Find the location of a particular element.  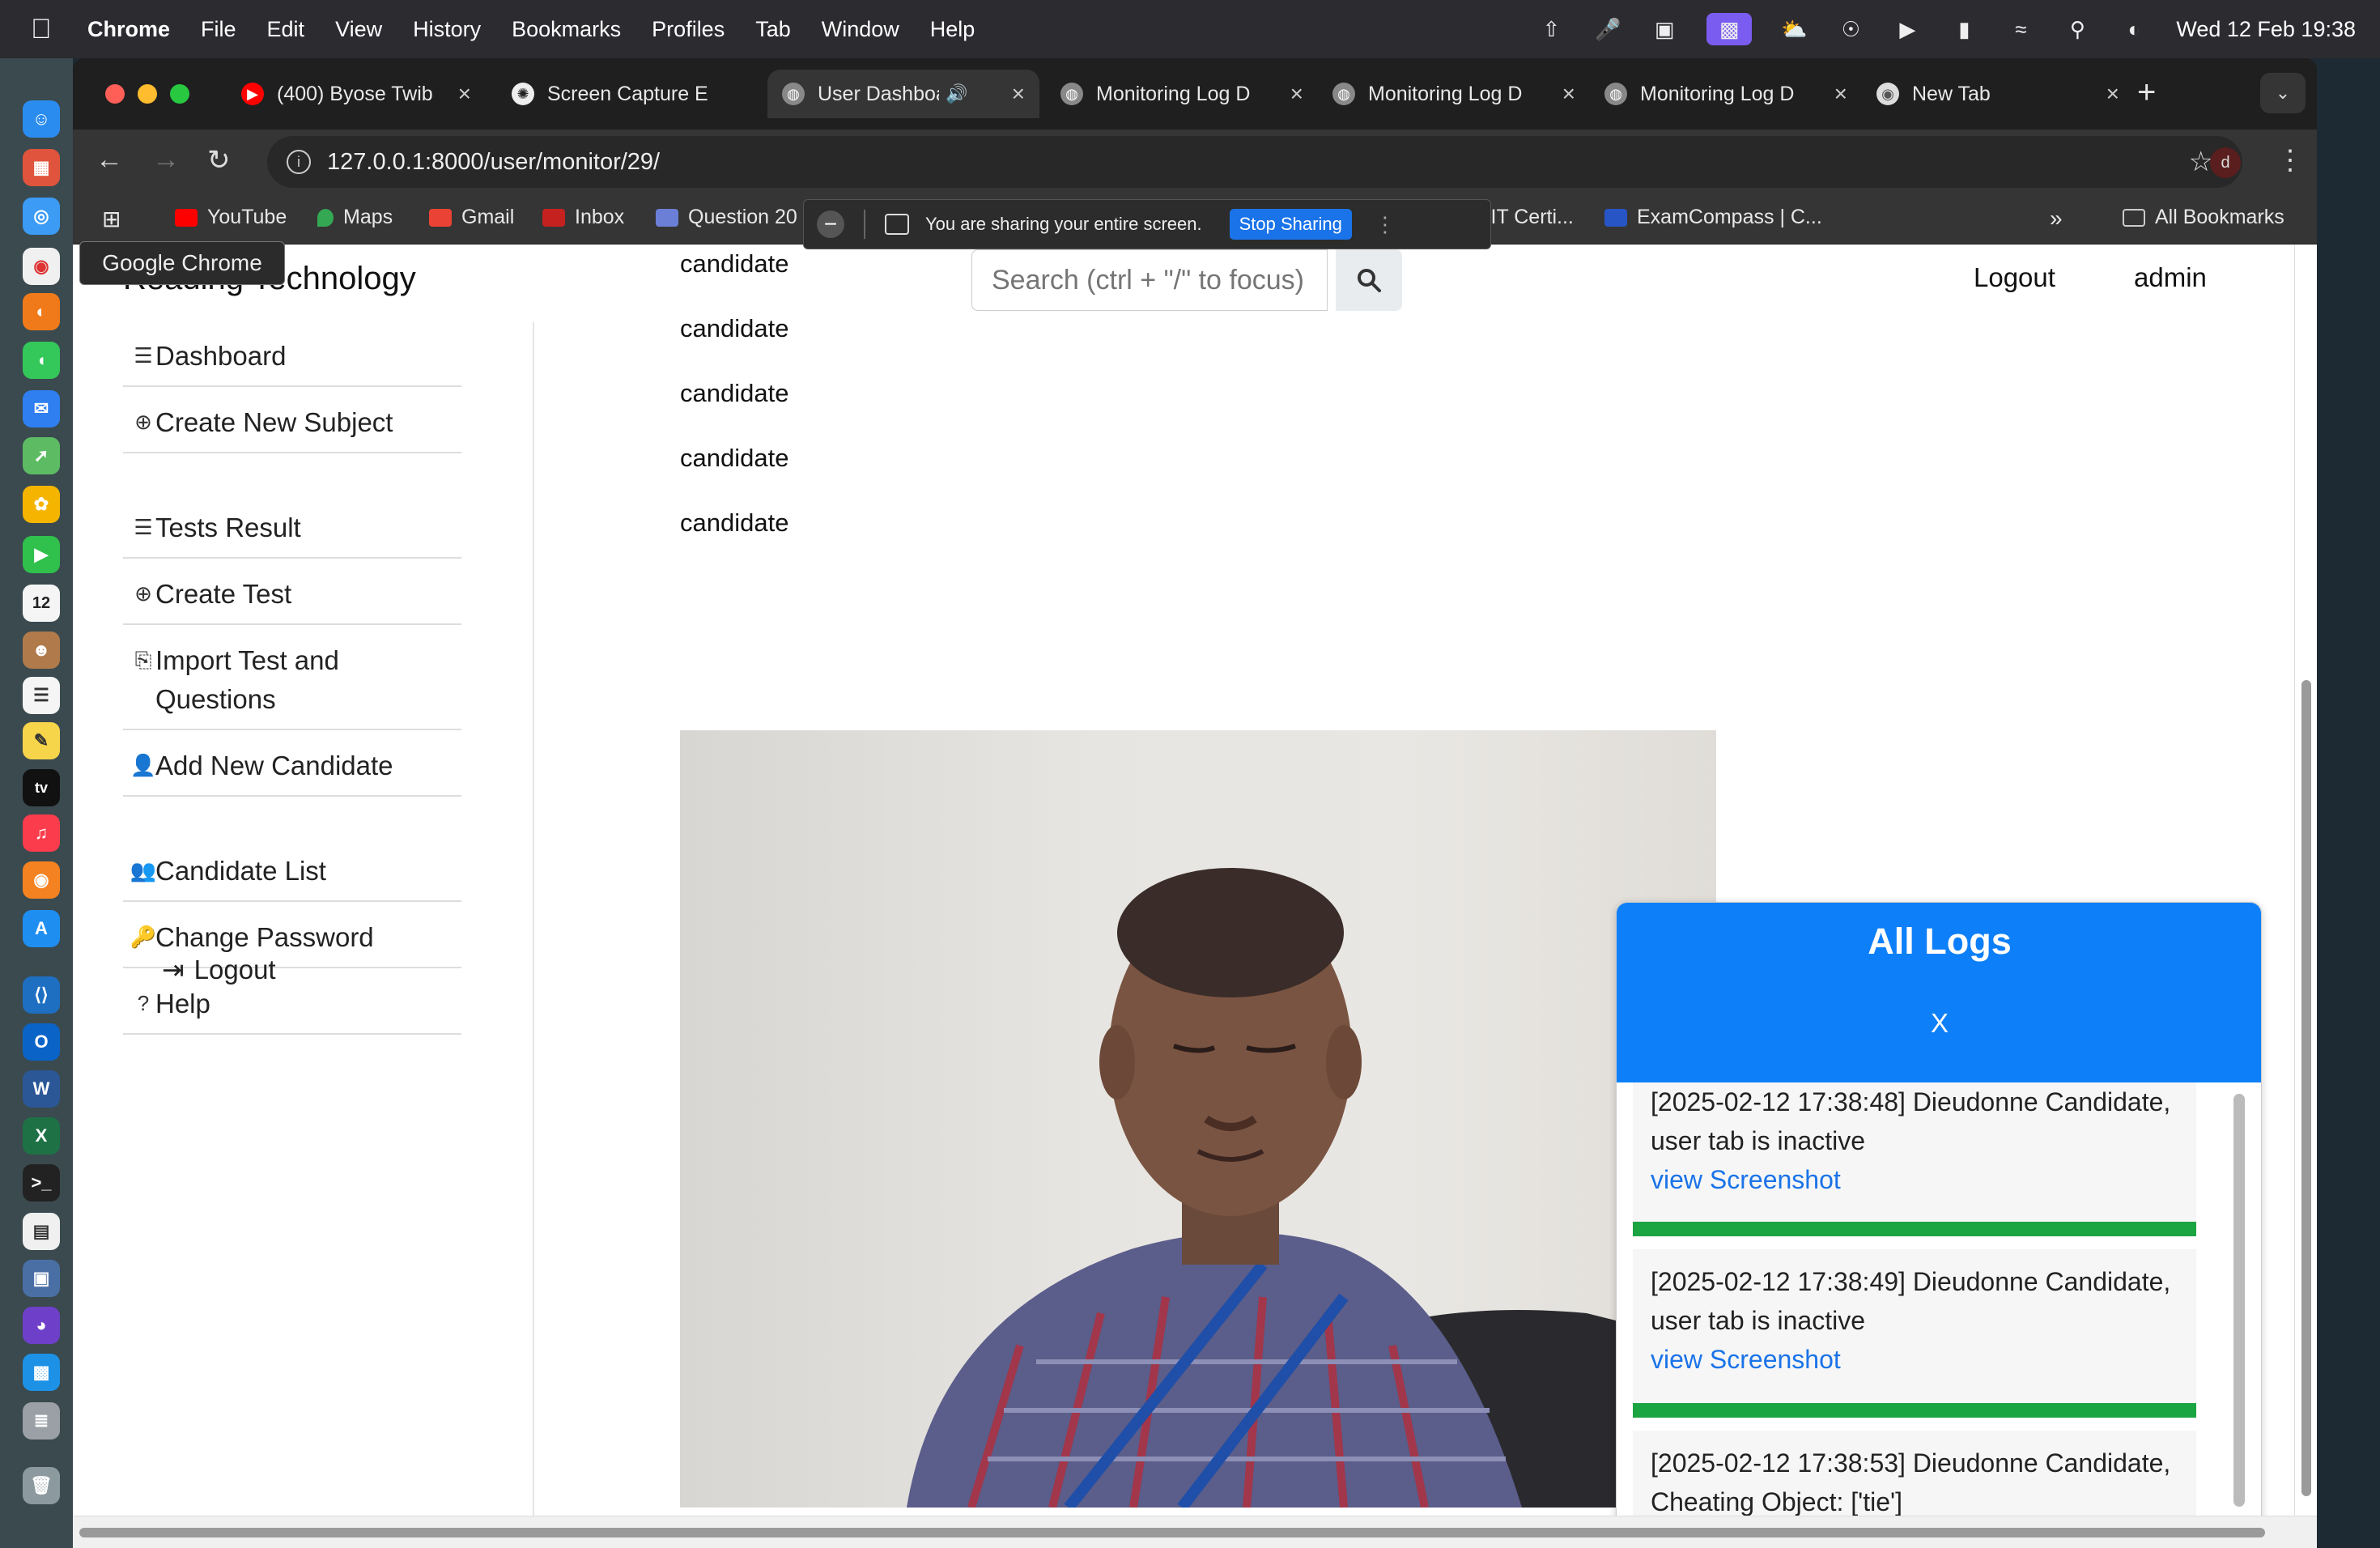

camera-icon: ▣ is located at coordinates (1664, 29).